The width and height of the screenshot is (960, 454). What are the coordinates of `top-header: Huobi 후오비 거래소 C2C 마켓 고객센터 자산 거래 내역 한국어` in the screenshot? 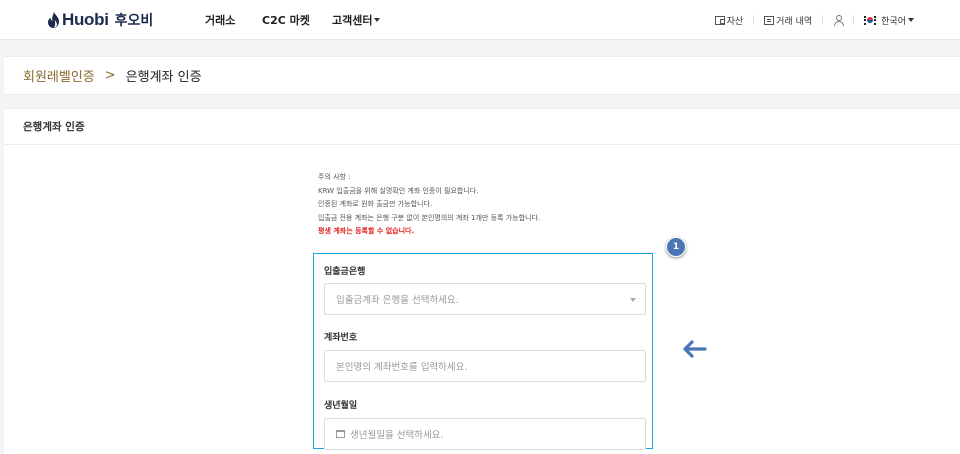 It's located at (480, 20).